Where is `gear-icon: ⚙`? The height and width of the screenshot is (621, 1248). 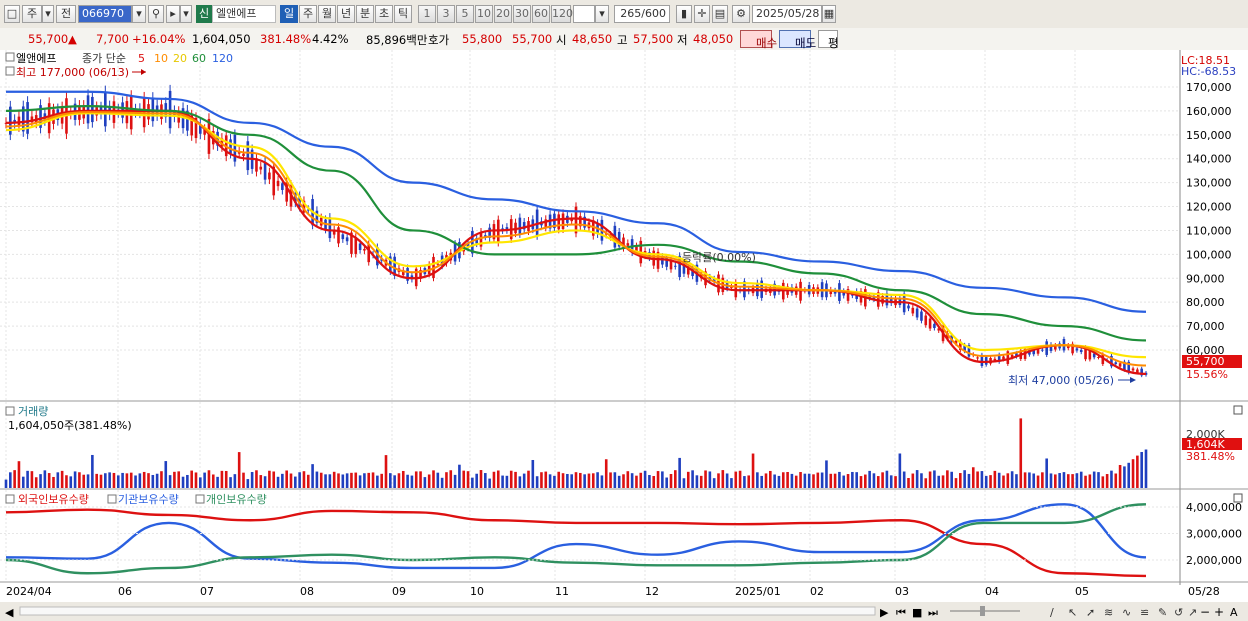 gear-icon: ⚙ is located at coordinates (741, 14).